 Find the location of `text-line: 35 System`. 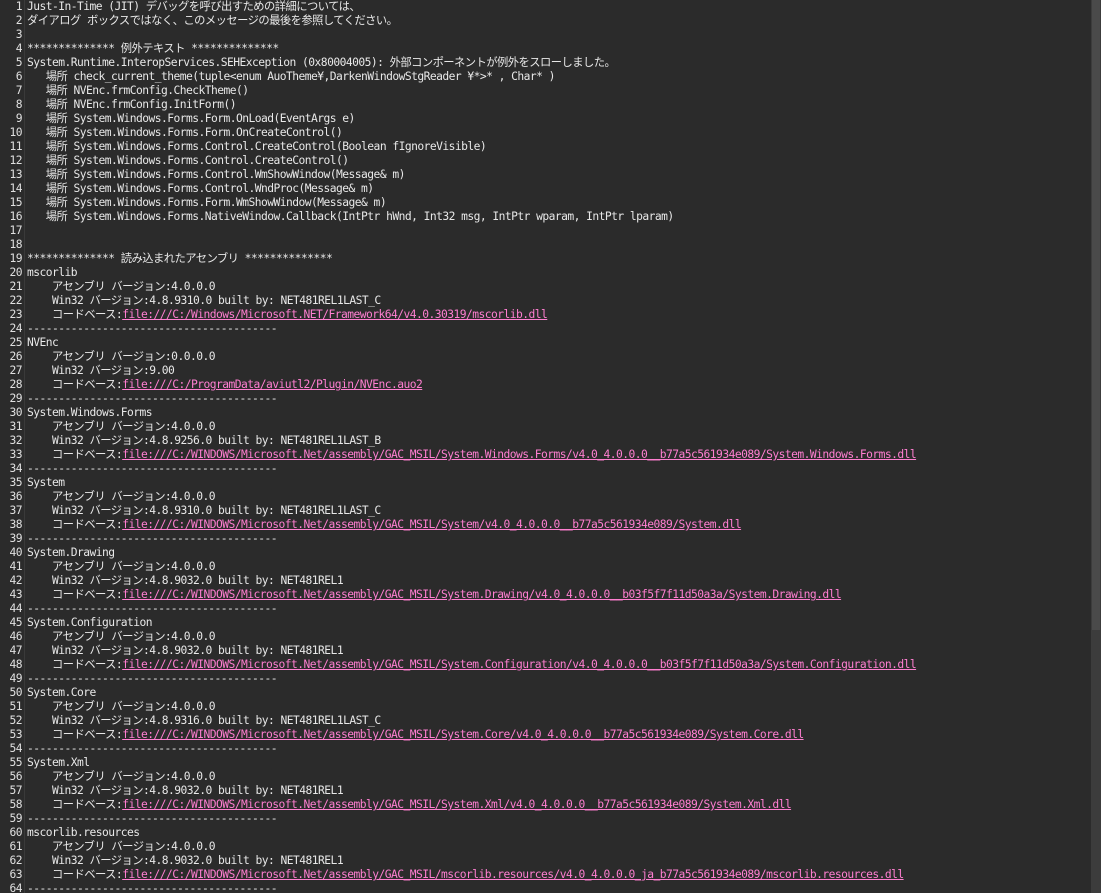

text-line: 35 System is located at coordinates (544, 483).